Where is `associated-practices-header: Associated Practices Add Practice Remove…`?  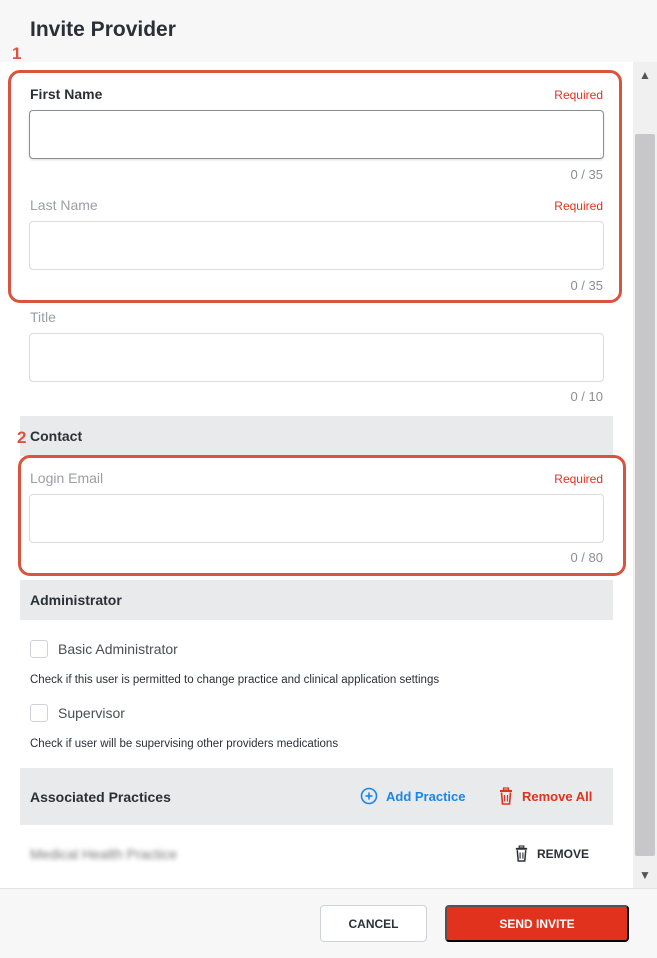 associated-practices-header: Associated Practices Add Practice Remove… is located at coordinates (316, 796).